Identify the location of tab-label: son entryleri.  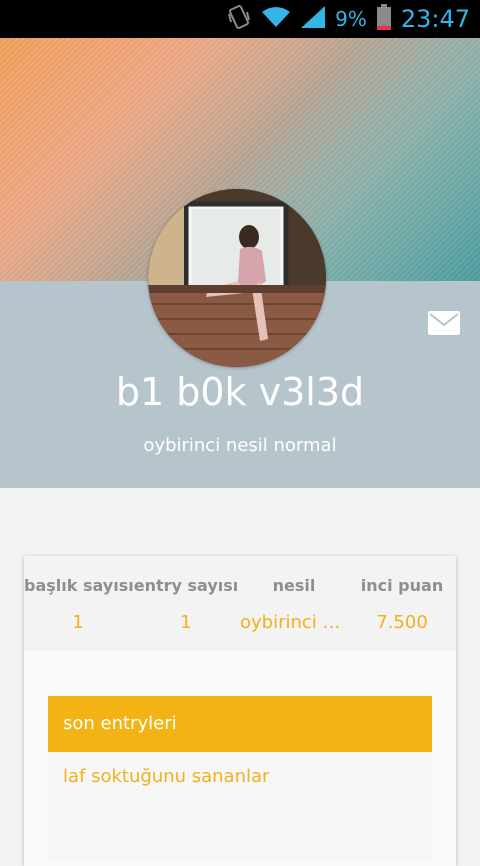
(120, 723).